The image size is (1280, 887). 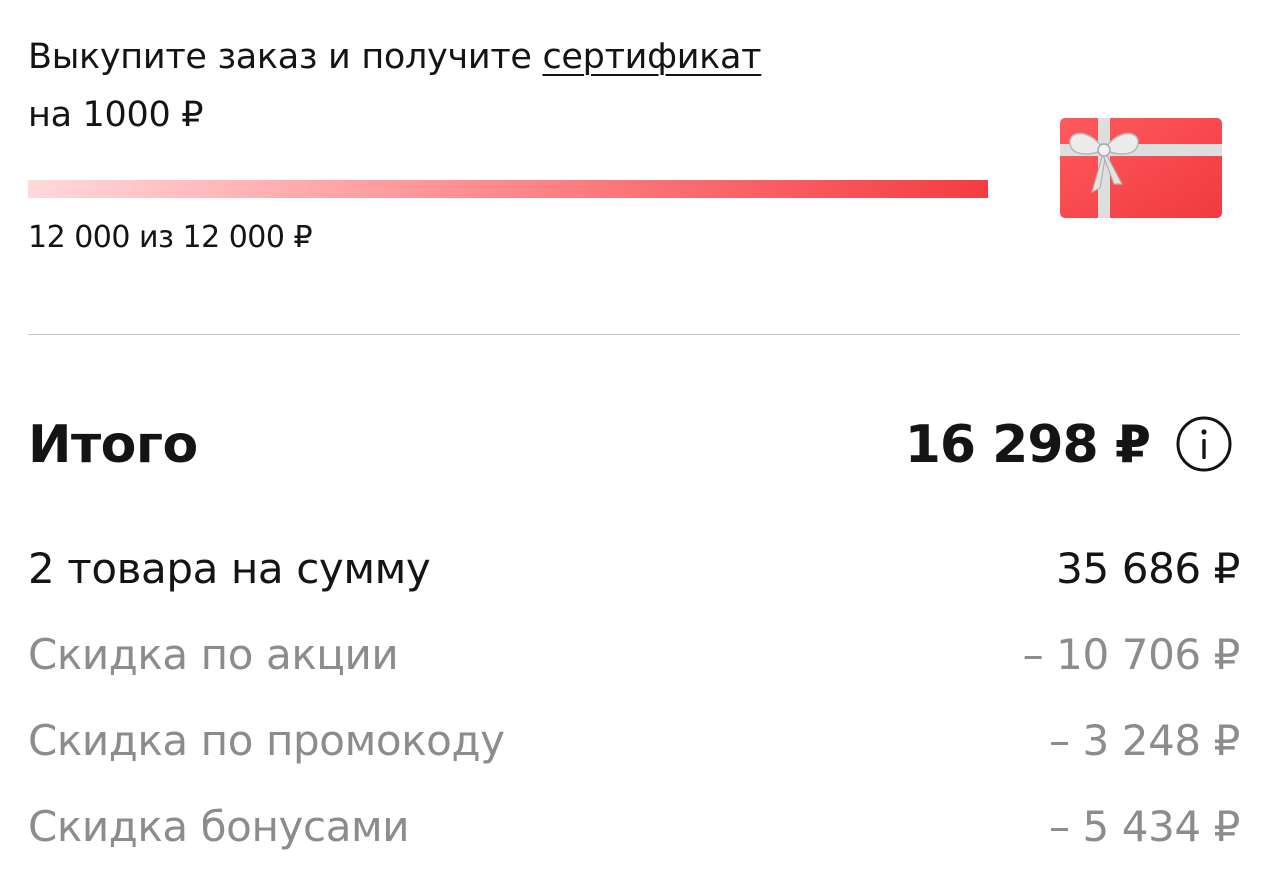 I want to click on promo-discount-label: Скидка по акции, so click(x=213, y=654).